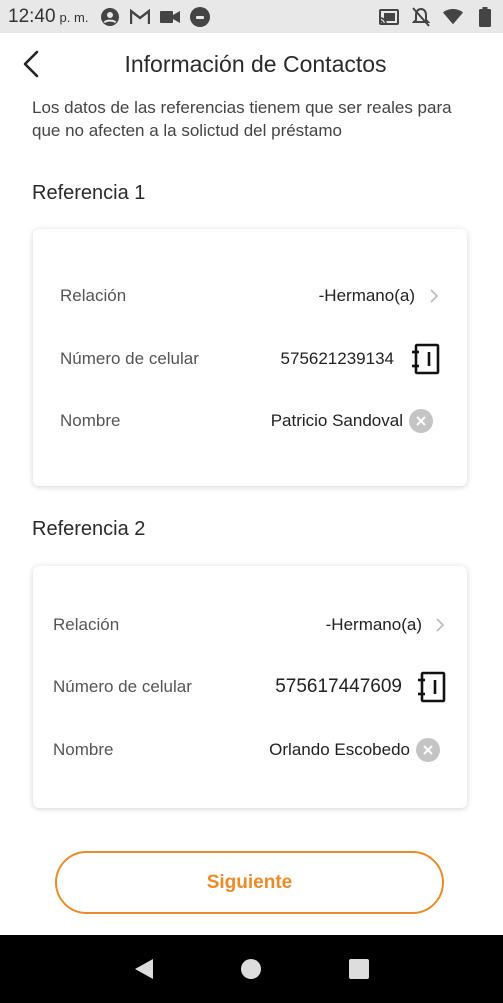 The width and height of the screenshot is (503, 1003). I want to click on phone-row: Número de celular 575621239134, so click(250, 359).